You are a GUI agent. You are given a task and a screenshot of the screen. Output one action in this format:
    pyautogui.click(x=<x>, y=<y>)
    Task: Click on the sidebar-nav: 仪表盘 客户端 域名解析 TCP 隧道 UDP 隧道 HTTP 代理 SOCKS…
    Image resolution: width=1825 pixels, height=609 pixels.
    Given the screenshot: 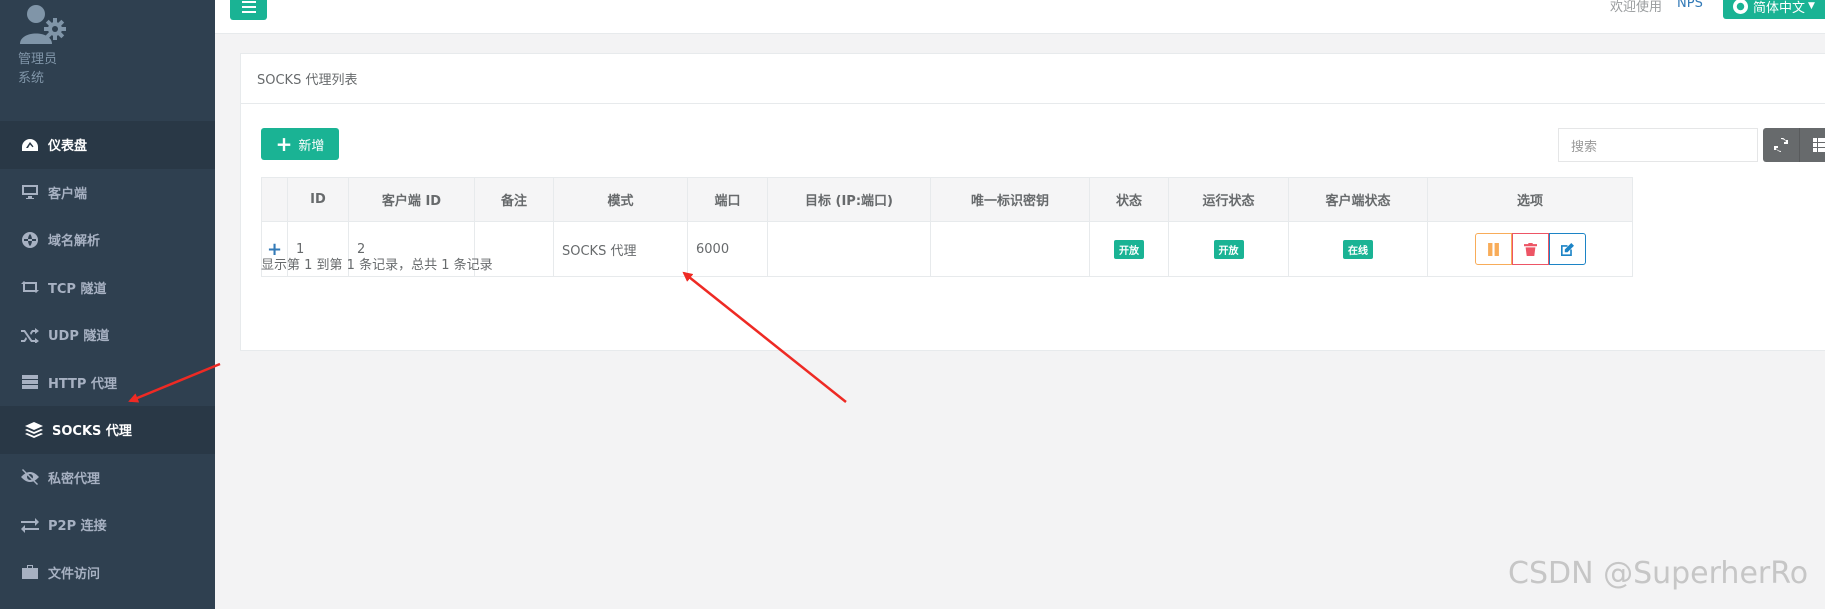 What is the action you would take?
    pyautogui.click(x=107, y=358)
    